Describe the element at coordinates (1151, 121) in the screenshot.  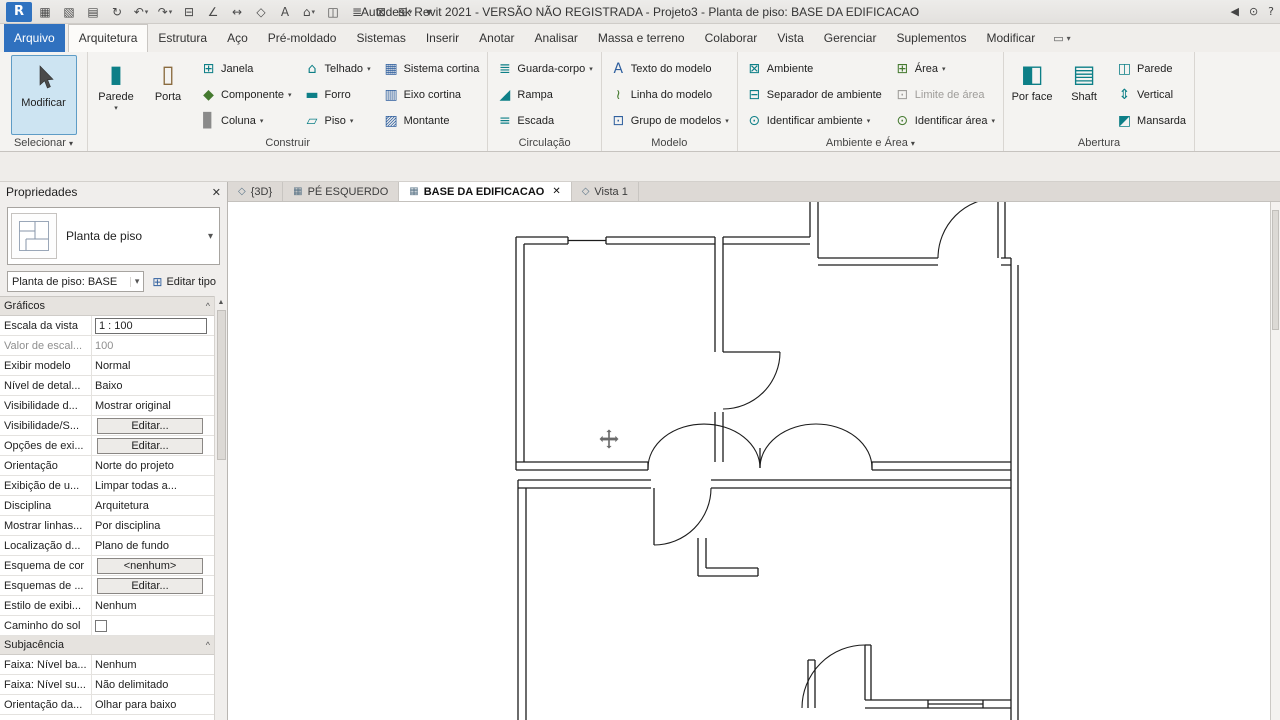
I see `dormer-button: ◩ Mansarda` at that location.